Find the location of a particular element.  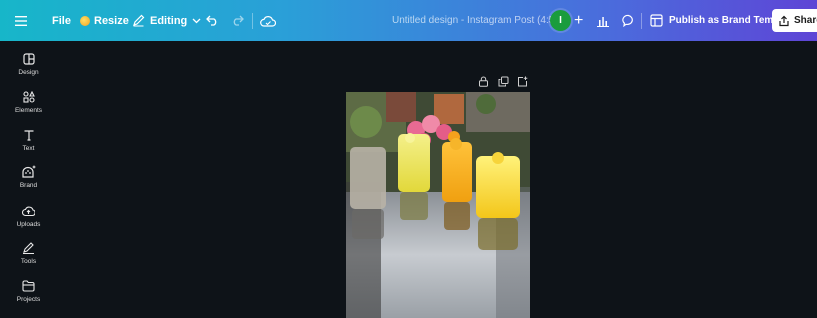

projects-icon is located at coordinates (28, 286).